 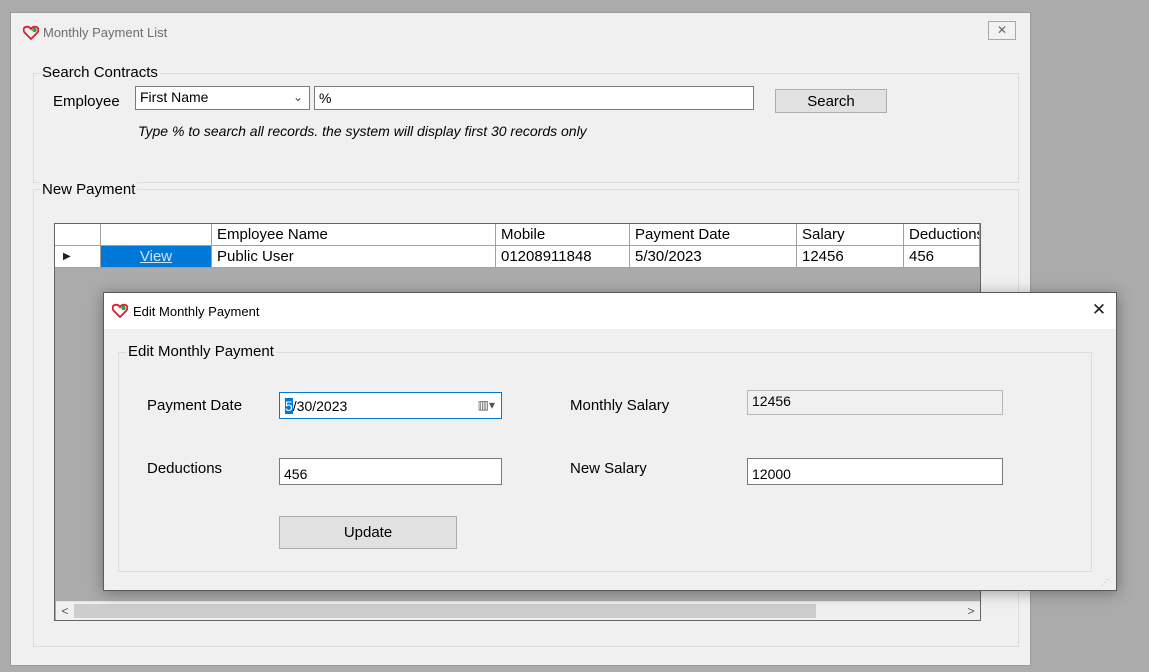 I want to click on scroll-left-icon: <, so click(x=65, y=611).